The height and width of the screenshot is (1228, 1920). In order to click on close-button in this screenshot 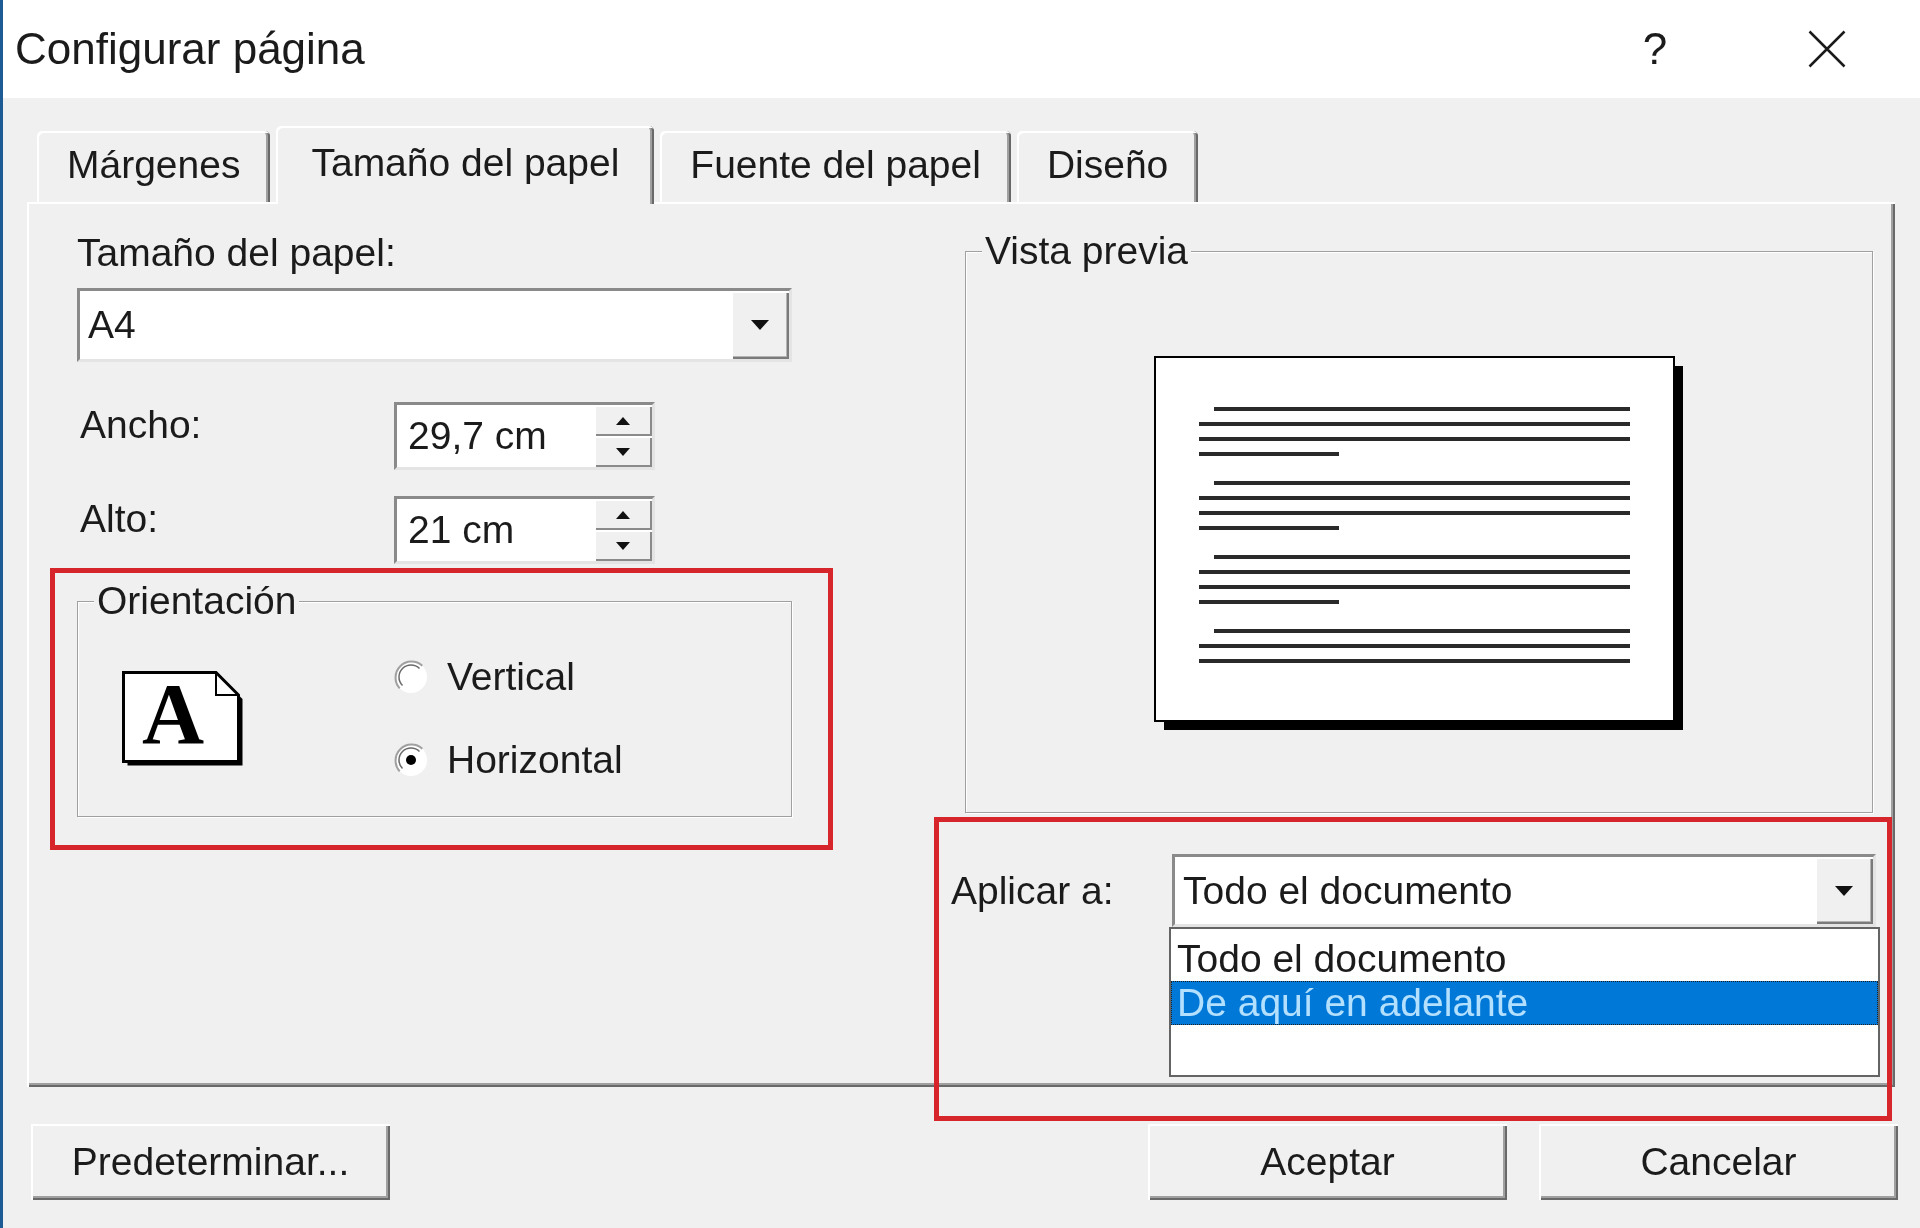, I will do `click(1827, 49)`.